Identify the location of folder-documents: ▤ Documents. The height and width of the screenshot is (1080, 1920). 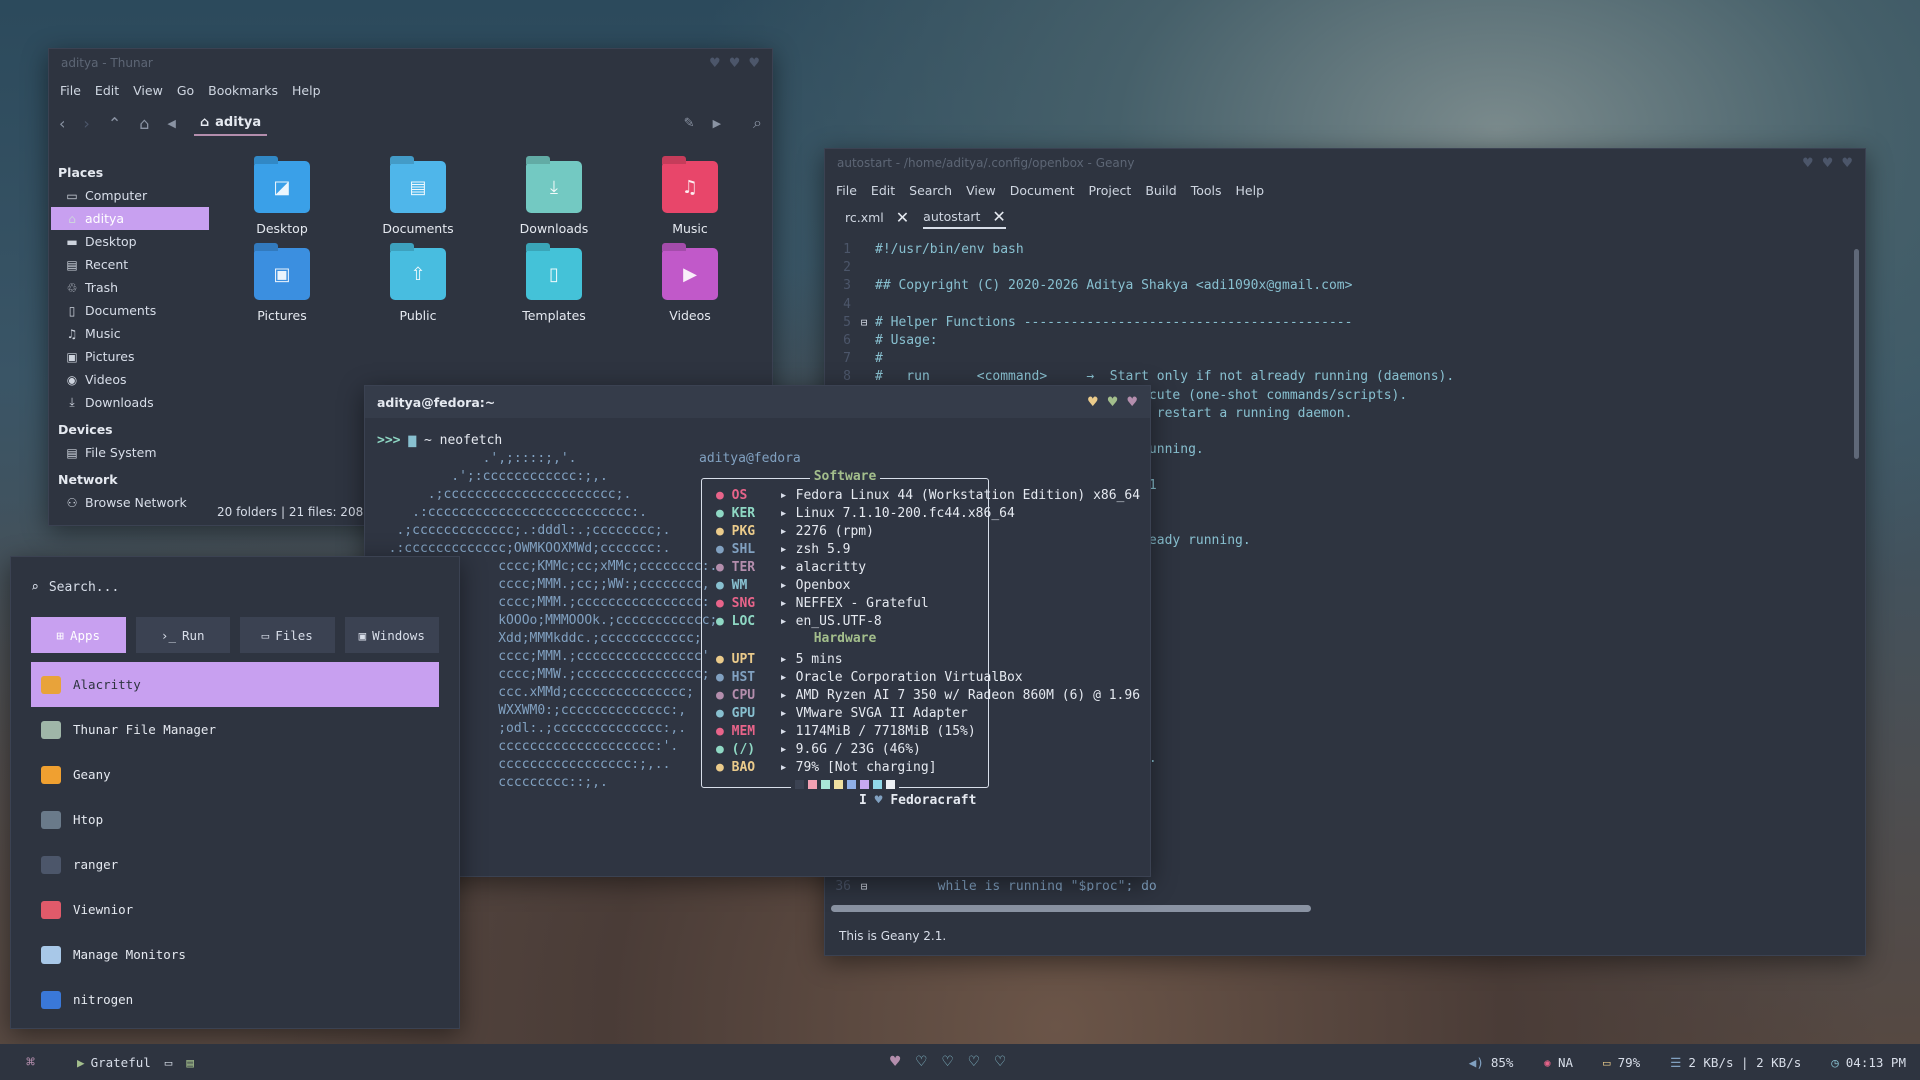
(418, 198).